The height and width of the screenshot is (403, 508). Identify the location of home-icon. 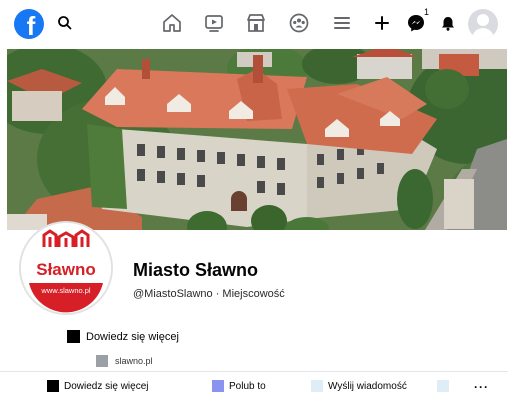
(172, 23).